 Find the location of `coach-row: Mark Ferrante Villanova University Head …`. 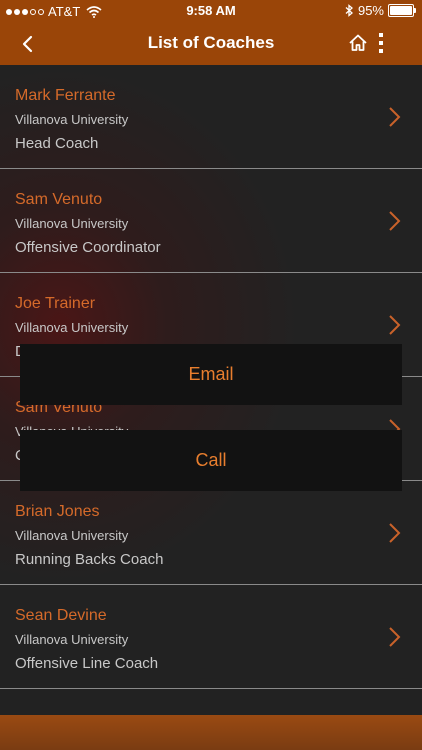

coach-row: Mark Ferrante Villanova University Head … is located at coordinates (211, 117).